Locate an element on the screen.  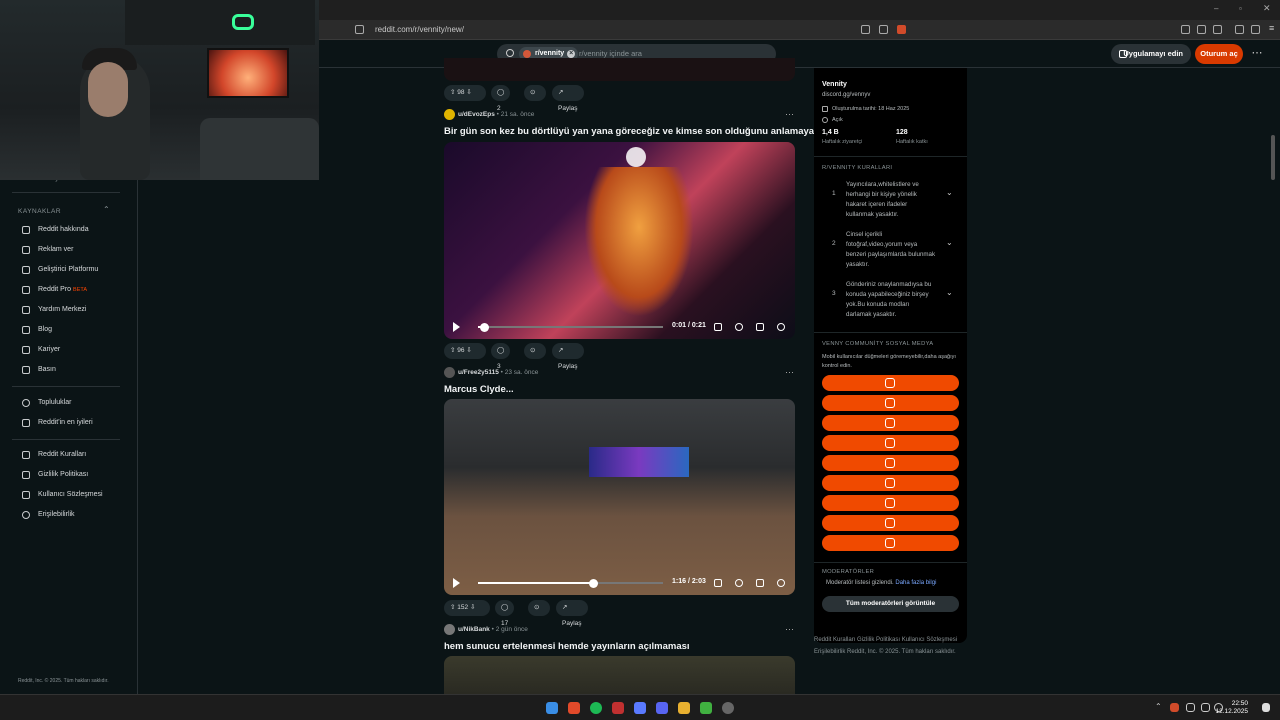
url-text: reddit.com/r/vennity/new/ is located at coordinates (419, 29).